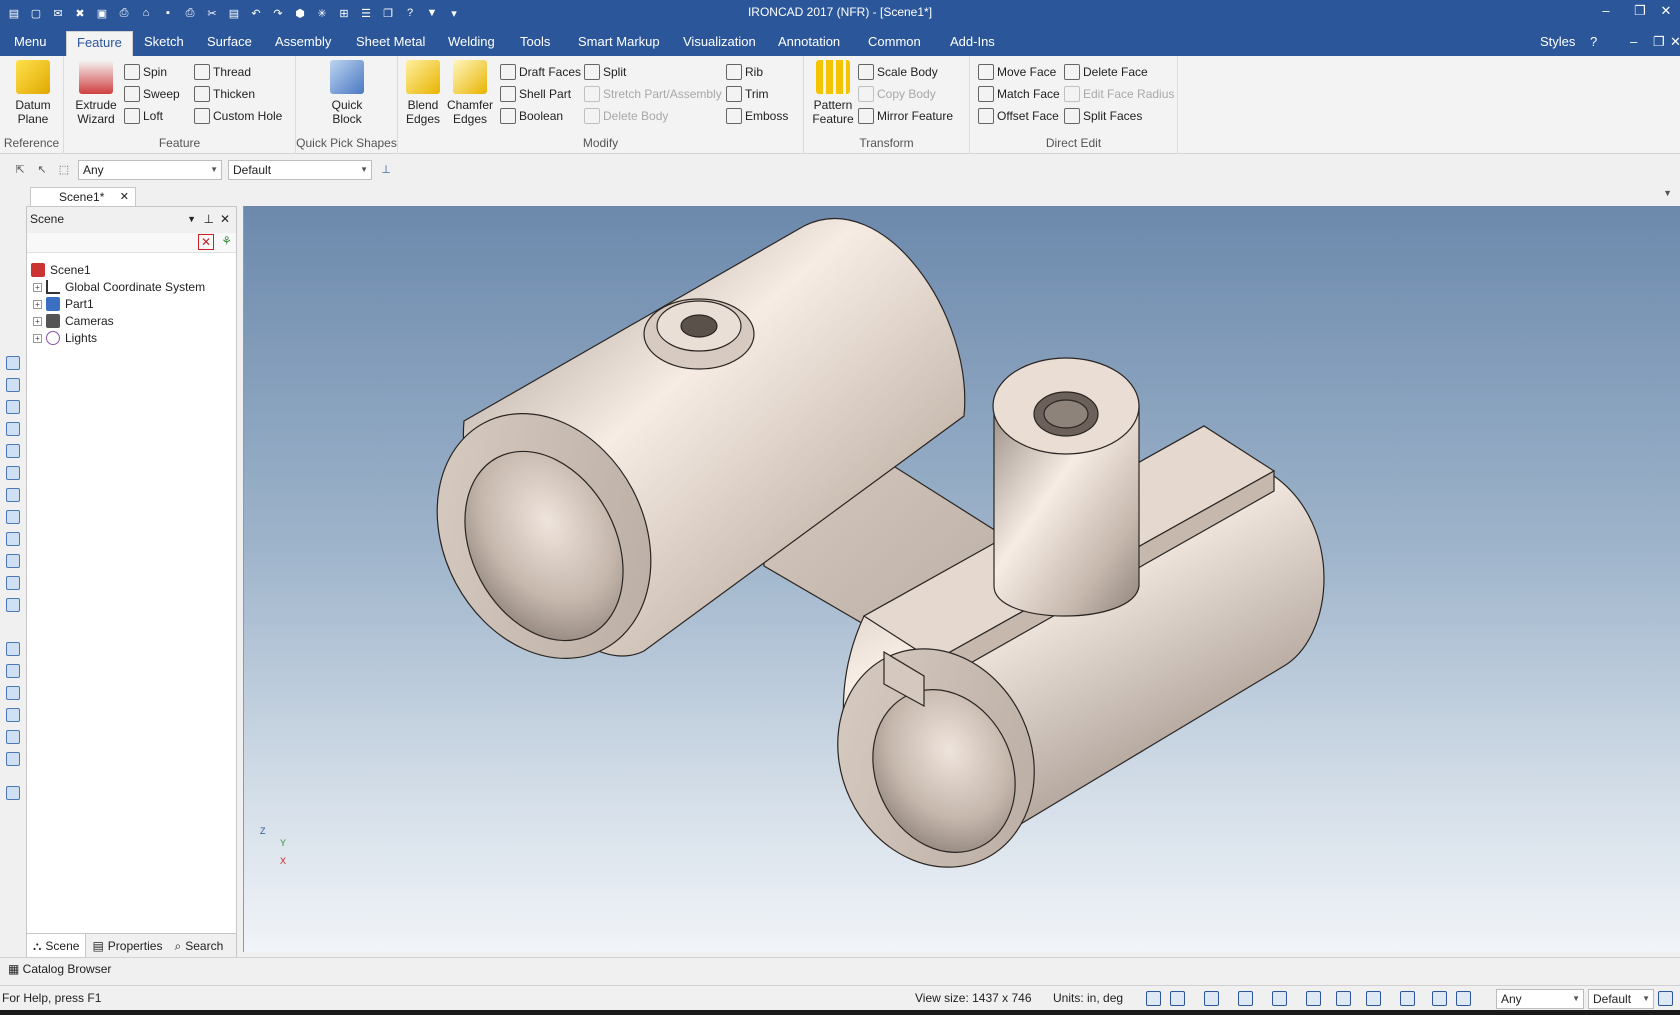  What do you see at coordinates (238, 116) in the screenshot?
I see `custom-hole-button: Custom Hole` at bounding box center [238, 116].